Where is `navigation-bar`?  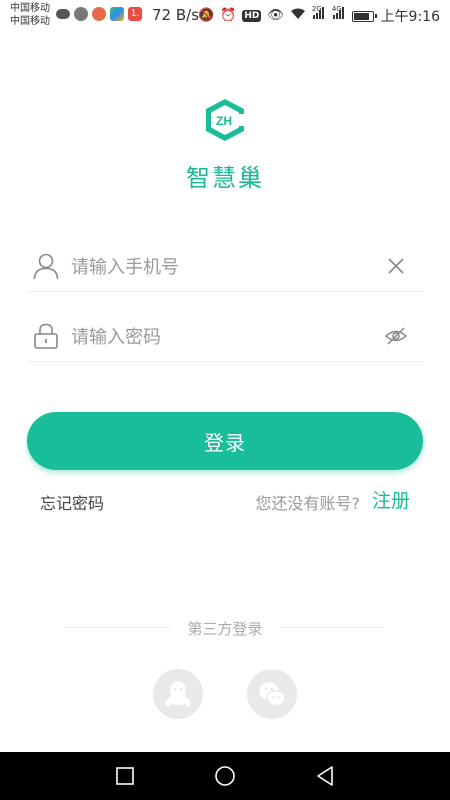
navigation-bar is located at coordinates (225, 776).